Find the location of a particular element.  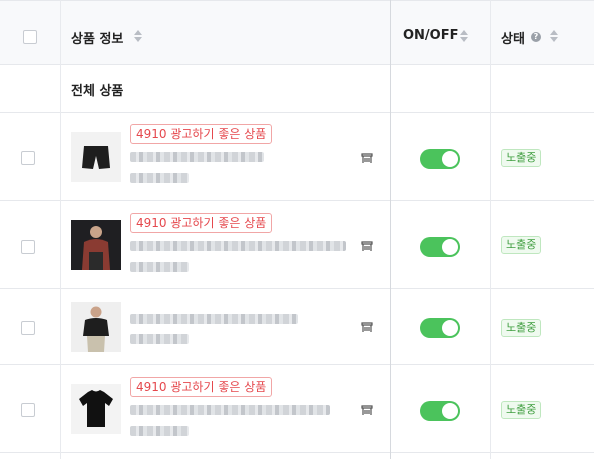

man-shirt-image is located at coordinates (96, 248).